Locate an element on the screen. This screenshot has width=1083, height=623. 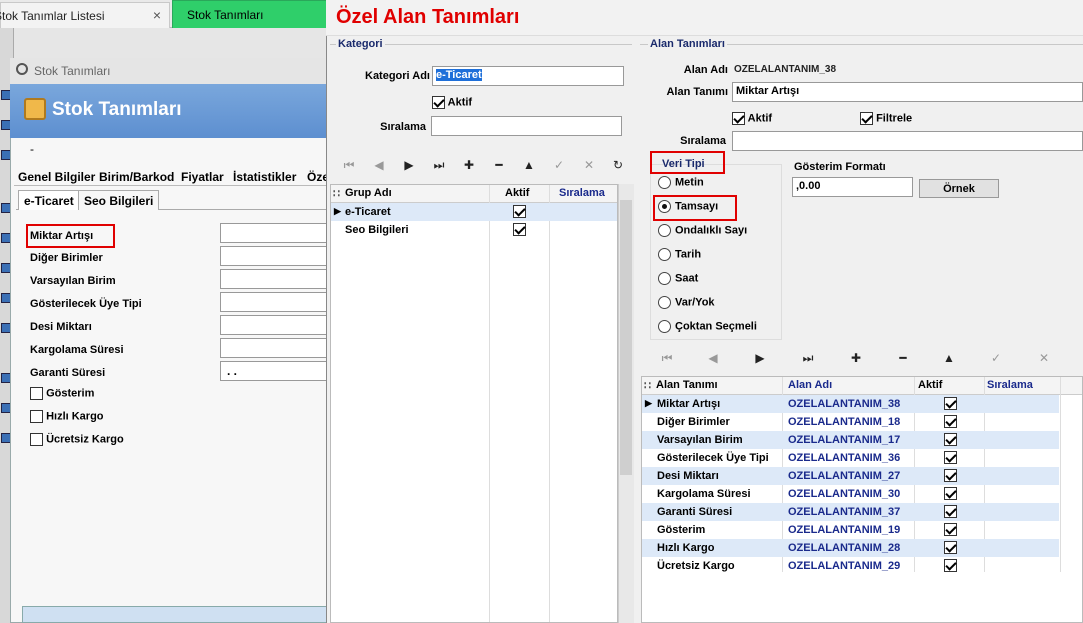
table-row: Kargolama Süresi OZELALANTANIM_30 is located at coordinates (850, 494).